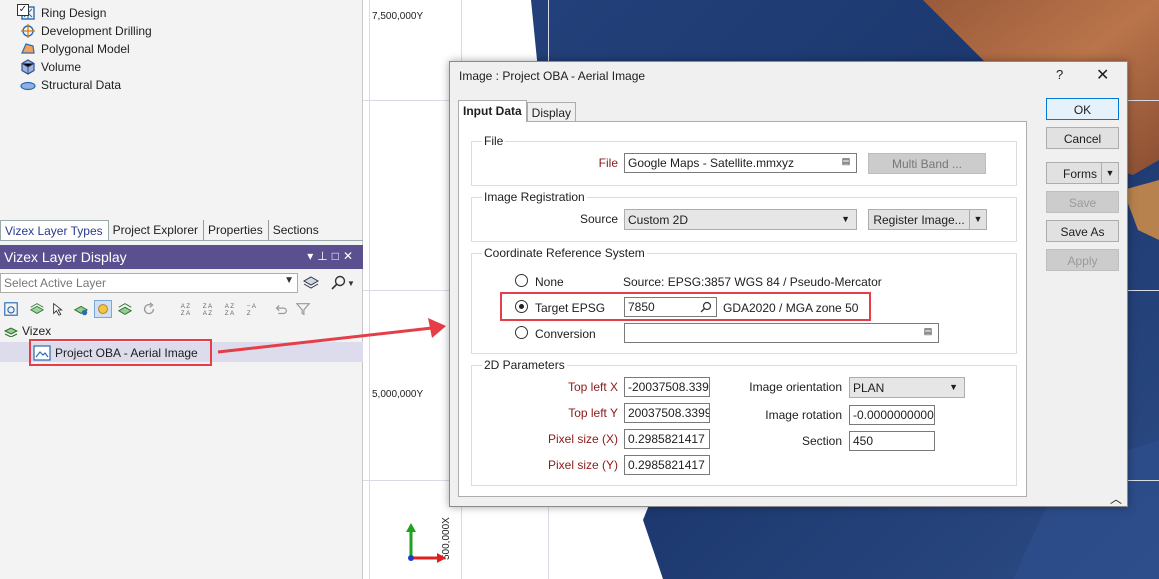 The image size is (1159, 579). Describe the element at coordinates (494, 141) in the screenshot. I see `group-title: File` at that location.